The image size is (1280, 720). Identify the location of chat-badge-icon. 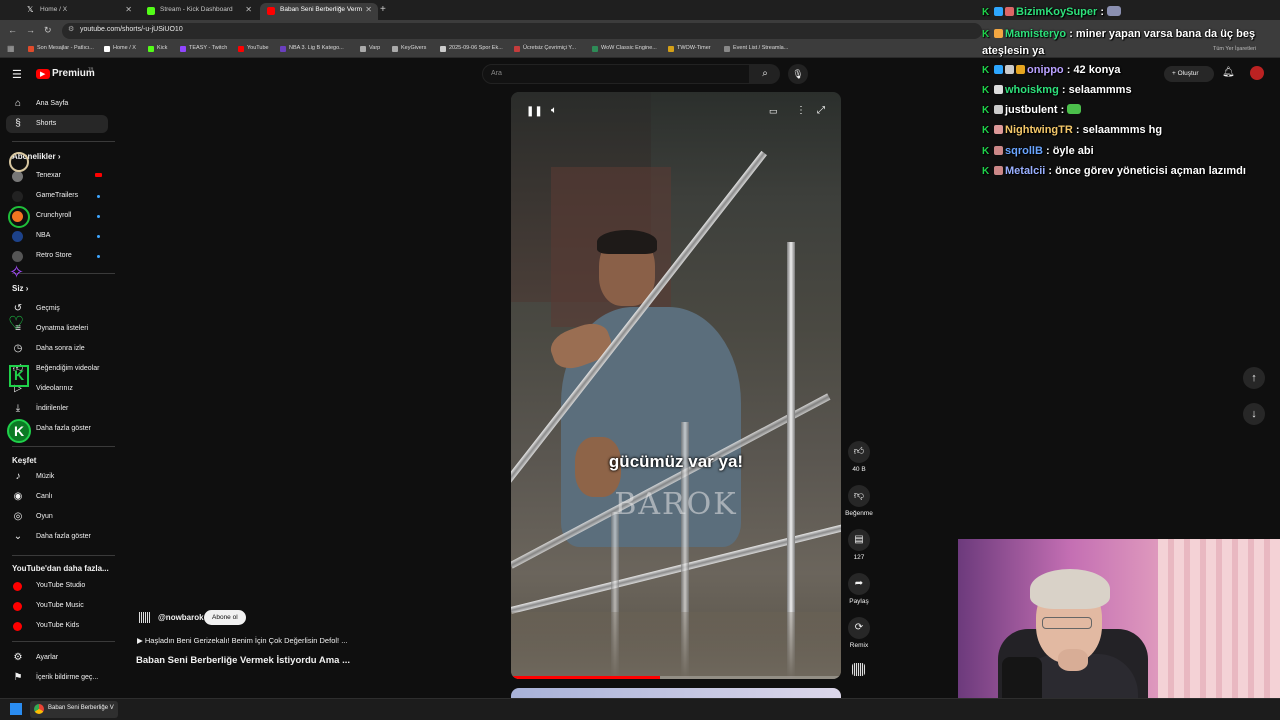
(1009, 11).